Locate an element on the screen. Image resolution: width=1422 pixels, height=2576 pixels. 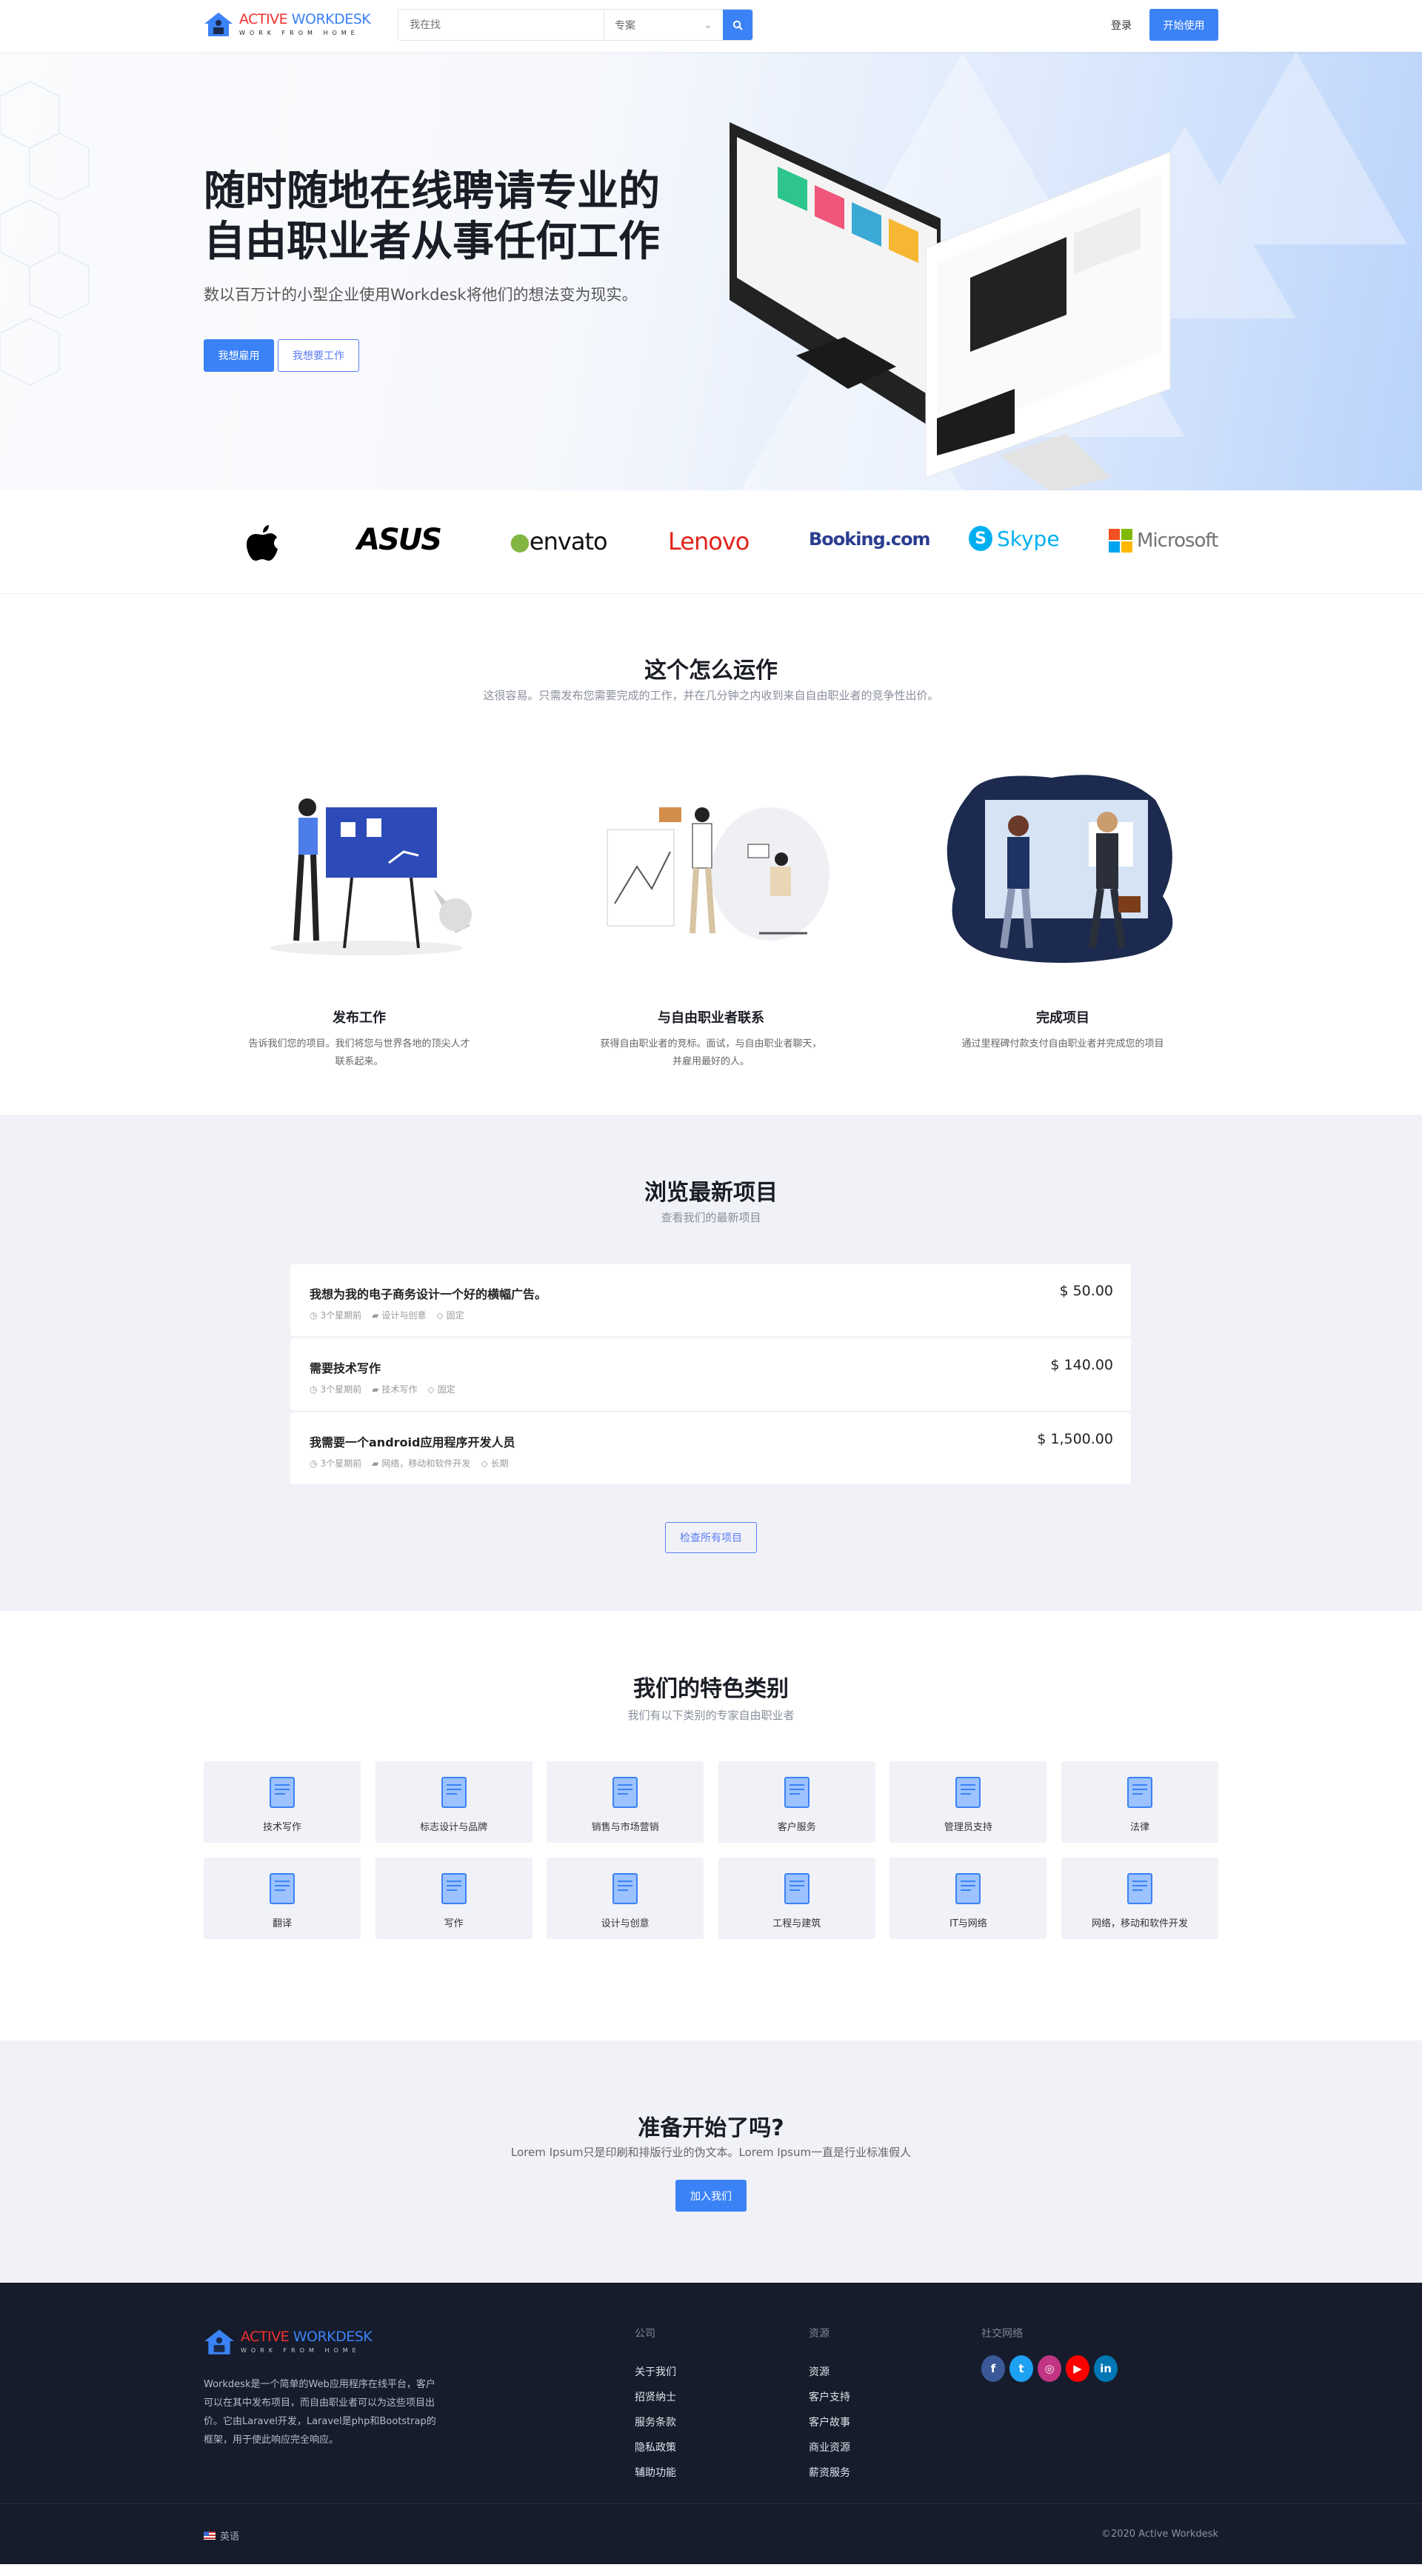
search-type-select: 专案 ⌄ is located at coordinates (663, 25).